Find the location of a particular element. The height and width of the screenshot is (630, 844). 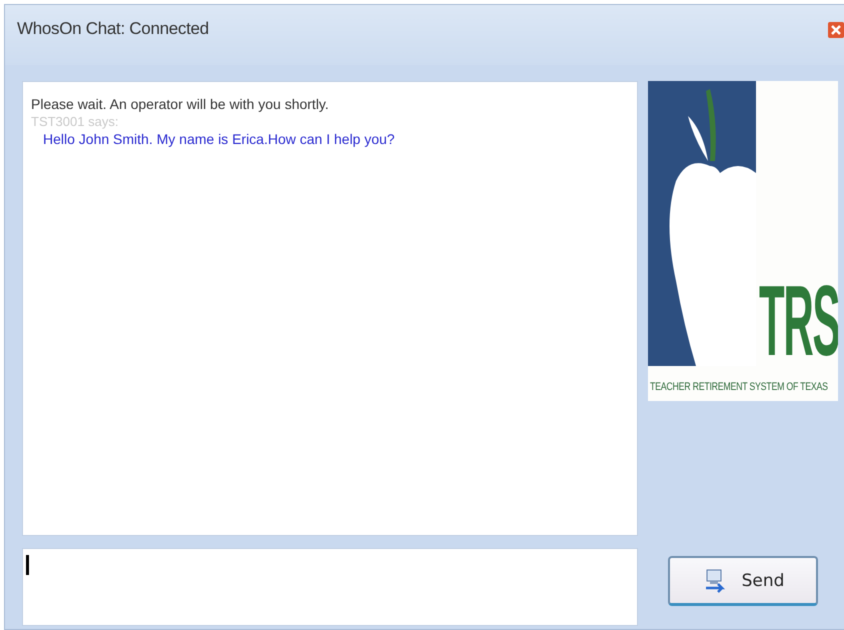

send-button: Send is located at coordinates (743, 581).